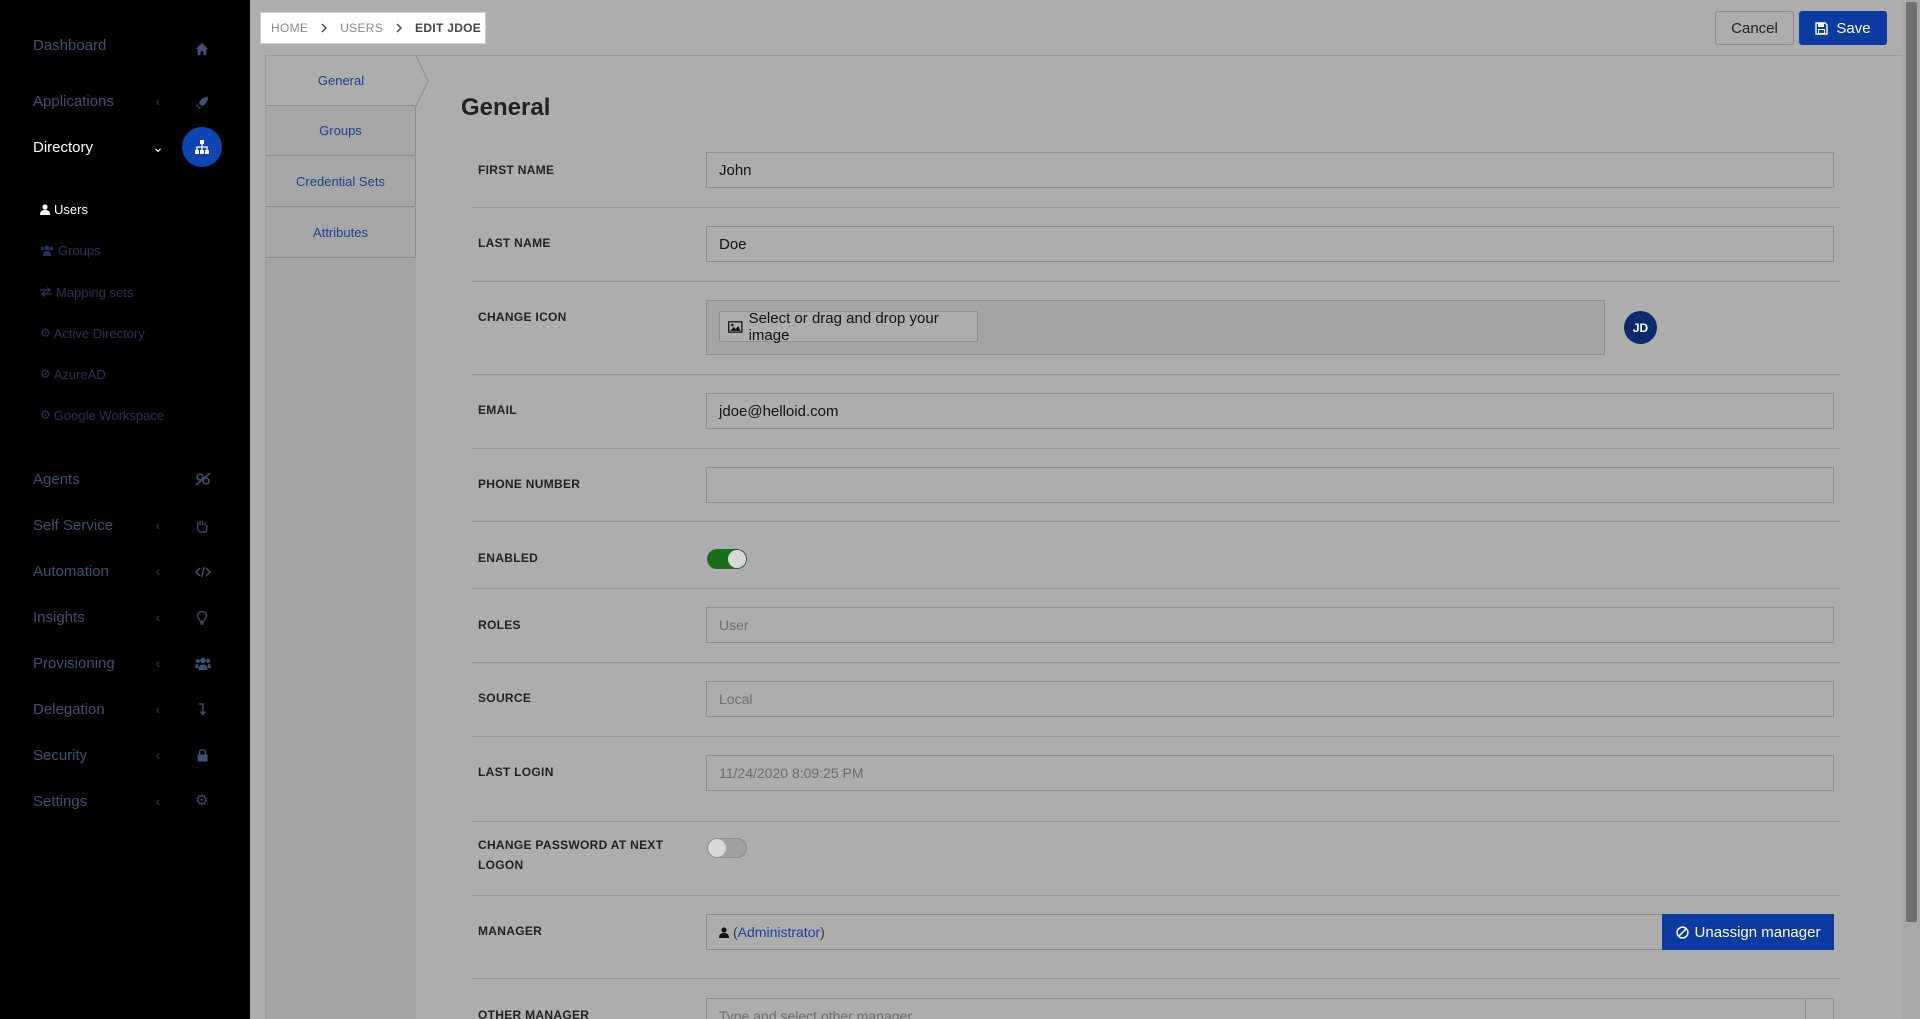  Describe the element at coordinates (341, 182) in the screenshot. I see `tab-credential-sets: Credential Sets` at that location.